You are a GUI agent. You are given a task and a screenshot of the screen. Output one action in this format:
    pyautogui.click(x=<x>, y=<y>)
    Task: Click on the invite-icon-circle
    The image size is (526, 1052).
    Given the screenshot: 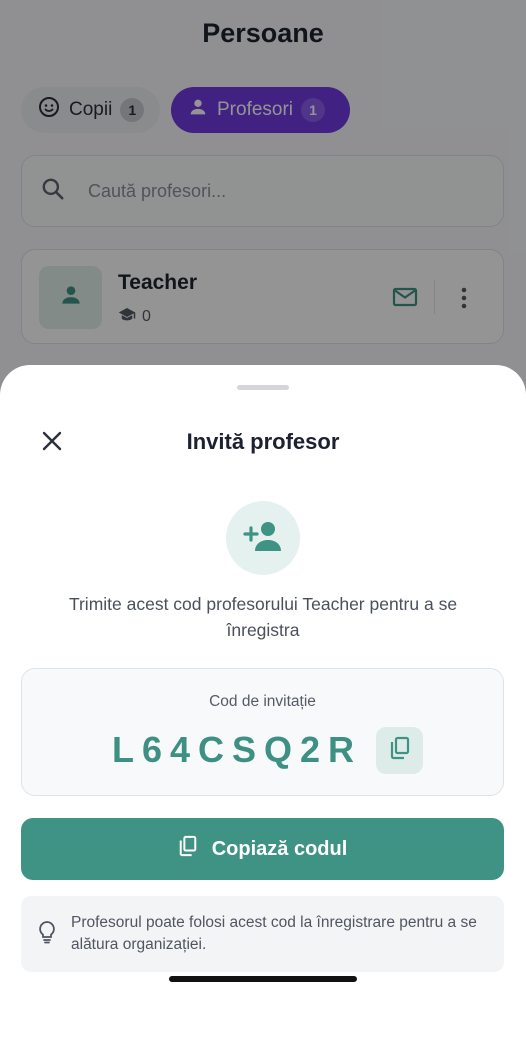 What is the action you would take?
    pyautogui.click(x=263, y=538)
    